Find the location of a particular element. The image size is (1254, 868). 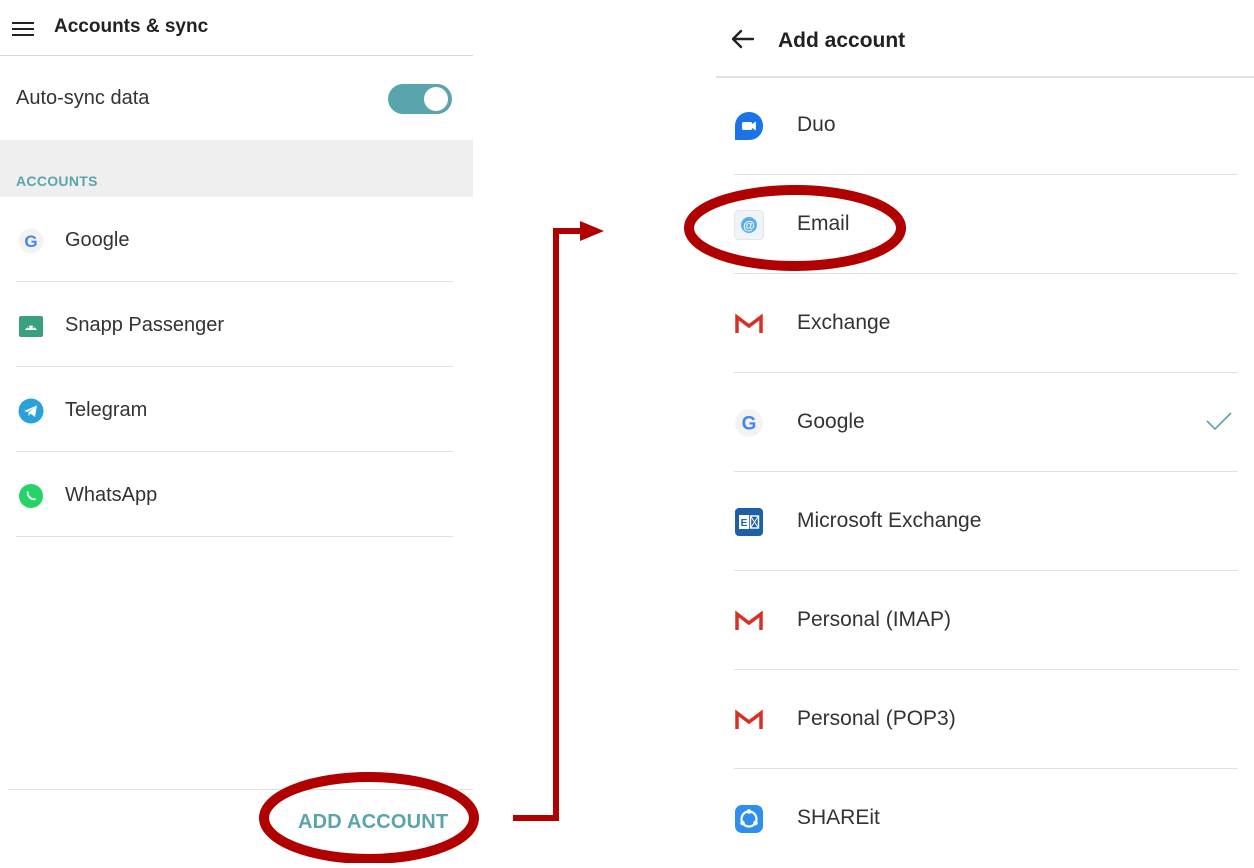

snapp-icon is located at coordinates (31, 326).